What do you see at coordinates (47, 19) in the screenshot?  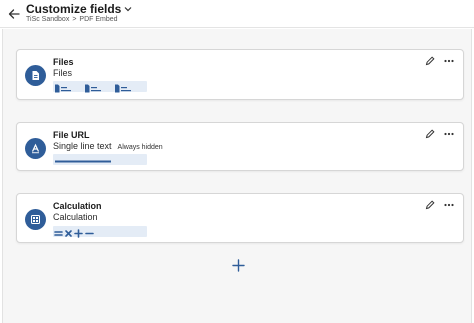 I see `breadcrumb-base: TiSc Sandbox` at bounding box center [47, 19].